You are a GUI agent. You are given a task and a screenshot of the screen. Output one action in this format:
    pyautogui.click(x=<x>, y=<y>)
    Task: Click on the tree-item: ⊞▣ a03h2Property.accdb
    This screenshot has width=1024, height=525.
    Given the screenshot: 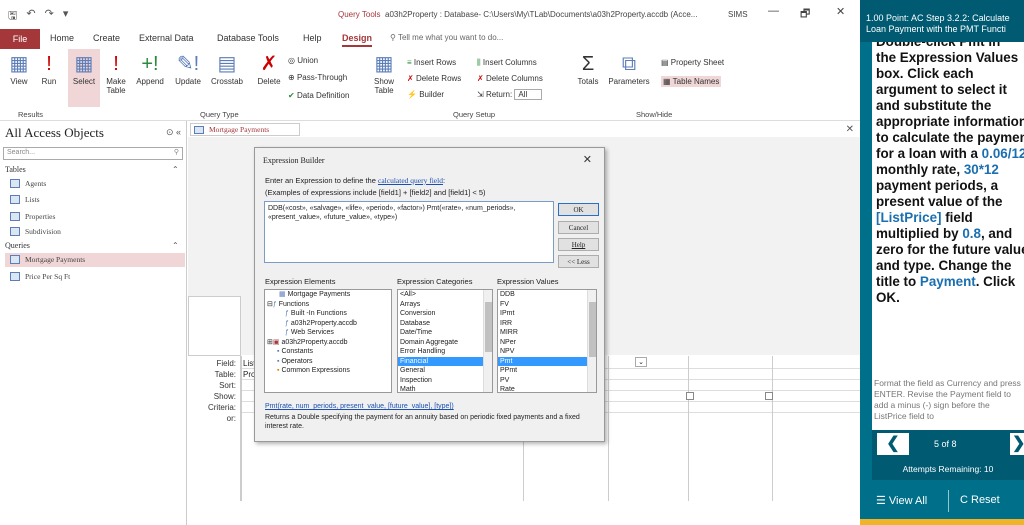 What is the action you would take?
    pyautogui.click(x=328, y=343)
    